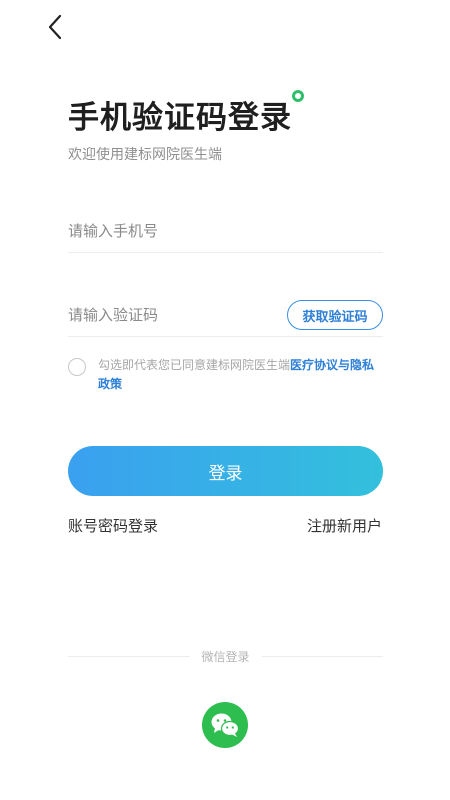 The width and height of the screenshot is (450, 800). I want to click on get-code-button: 获取验证码, so click(335, 315).